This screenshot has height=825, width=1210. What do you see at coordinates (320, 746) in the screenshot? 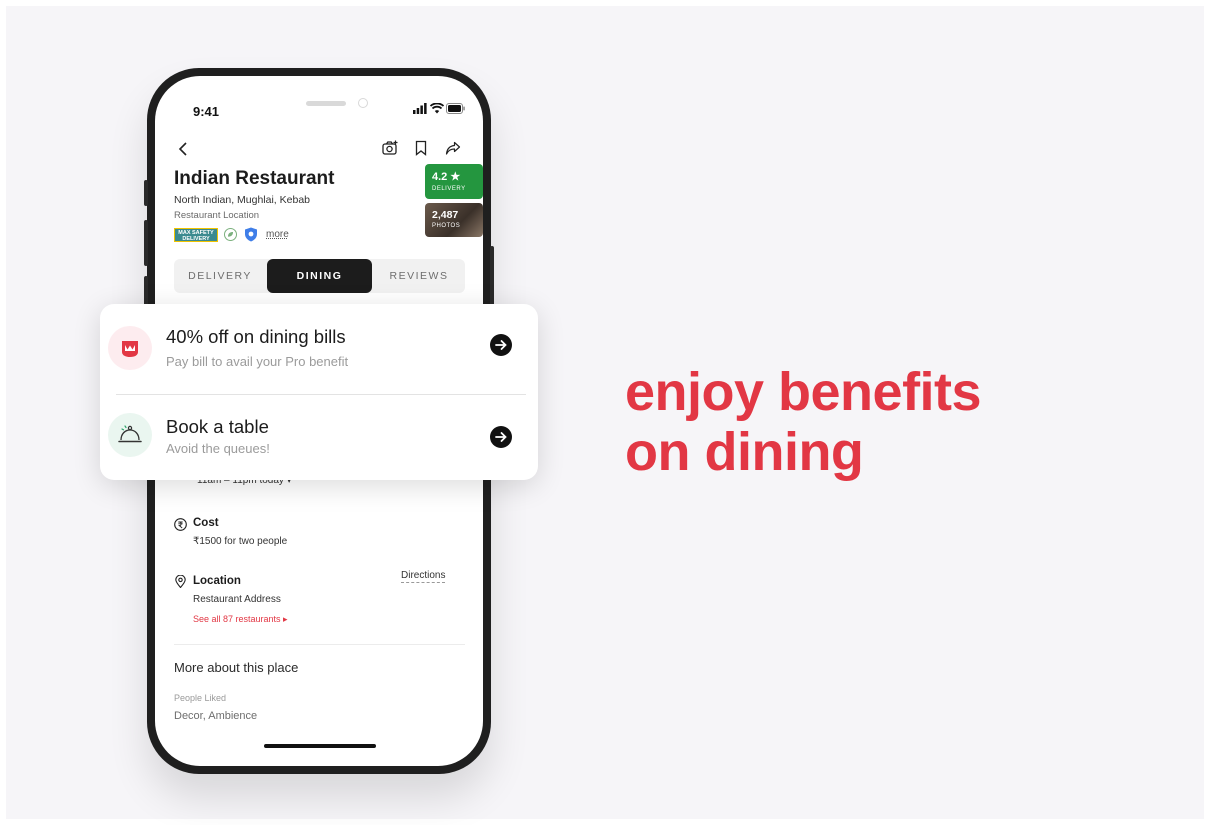
I see `home-indicator` at bounding box center [320, 746].